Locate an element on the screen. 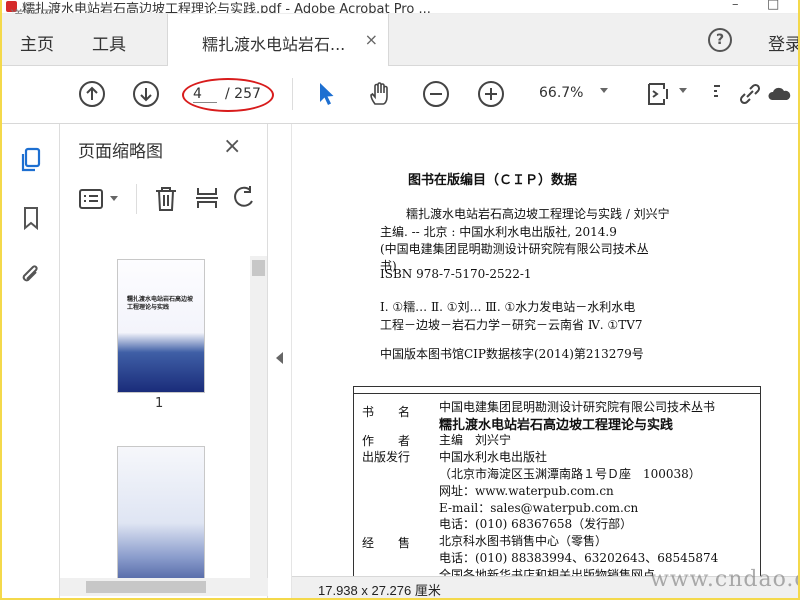 This screenshot has height=600, width=800. thumbnail-page-1: 糯扎渡水电站岩石高边坡工程理论与实践 is located at coordinates (161, 326).